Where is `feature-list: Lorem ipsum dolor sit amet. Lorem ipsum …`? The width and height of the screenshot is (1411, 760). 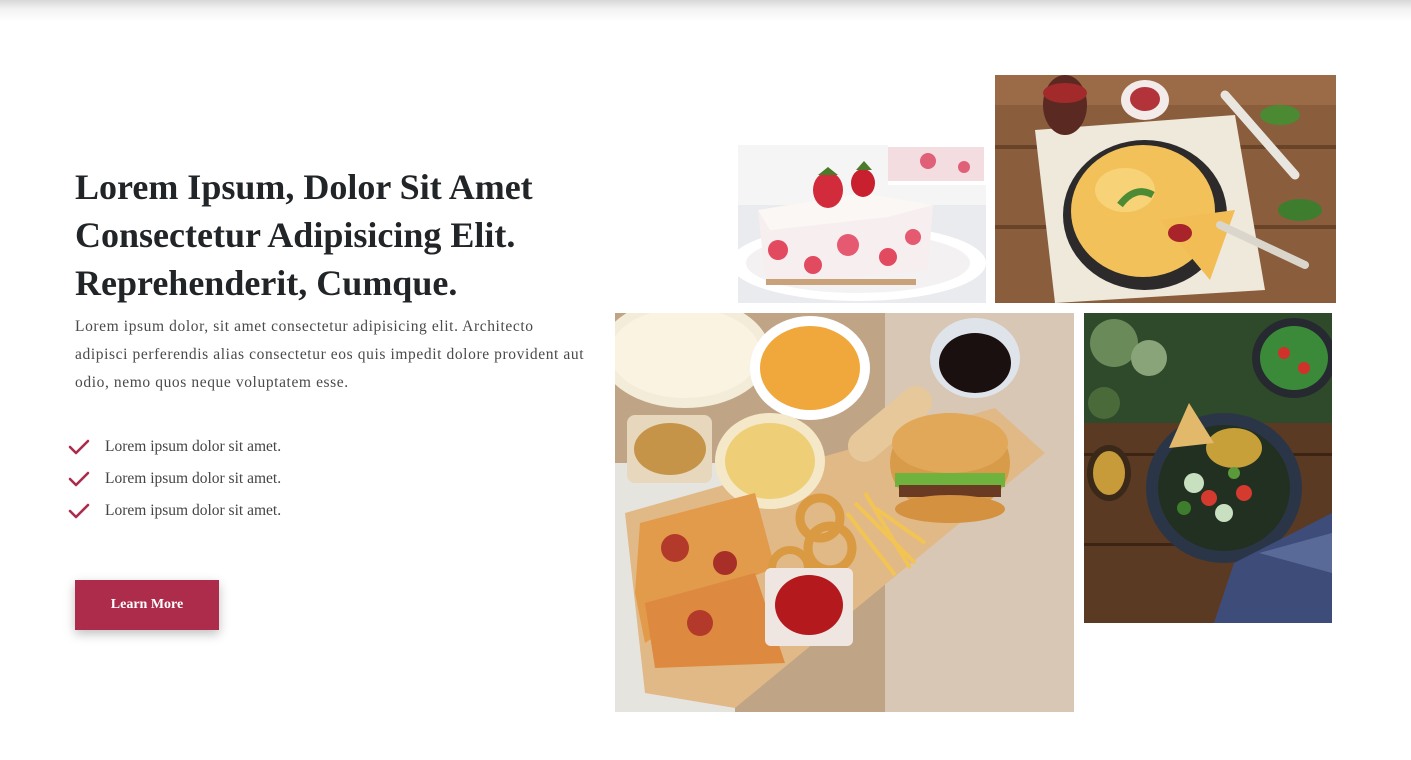 feature-list: Lorem ipsum dolor sit amet. Lorem ipsum … is located at coordinates (174, 479).